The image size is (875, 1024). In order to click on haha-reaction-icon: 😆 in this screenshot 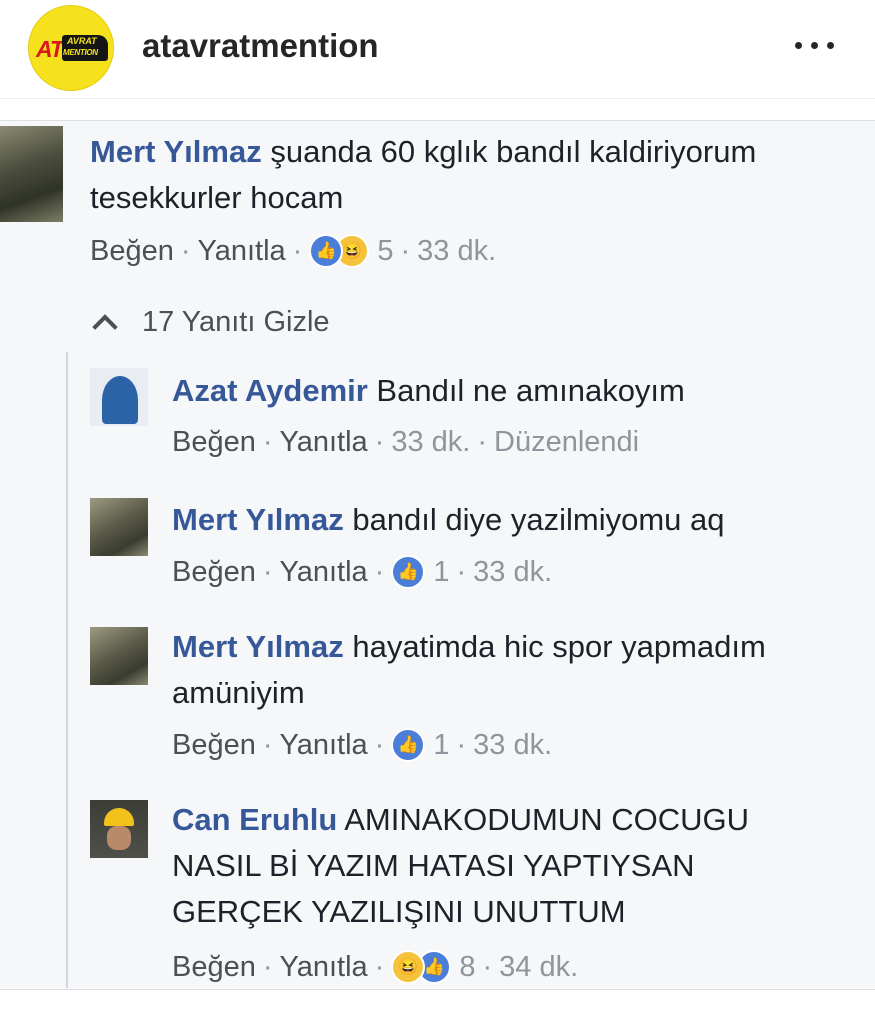, I will do `click(408, 967)`.